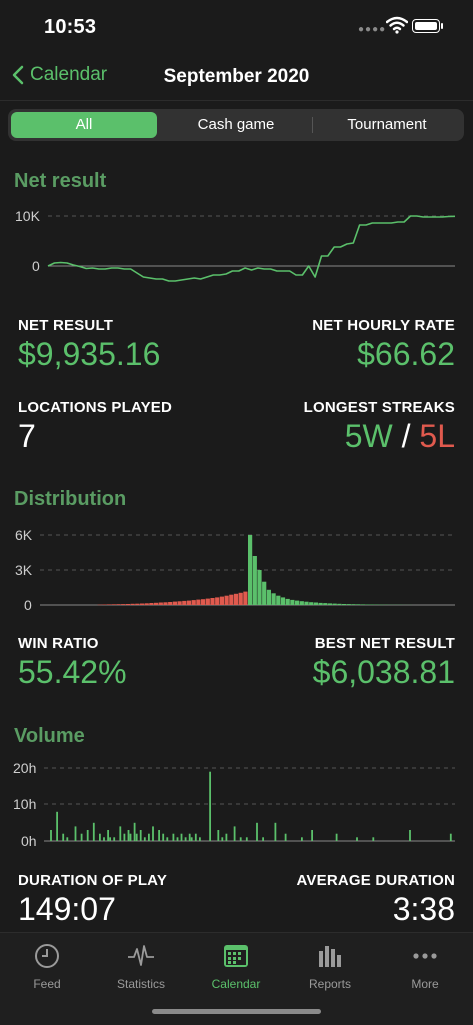 The width and height of the screenshot is (473, 1025). Describe the element at coordinates (72, 672) in the screenshot. I see `win-ratio-value: 55.42%` at that location.